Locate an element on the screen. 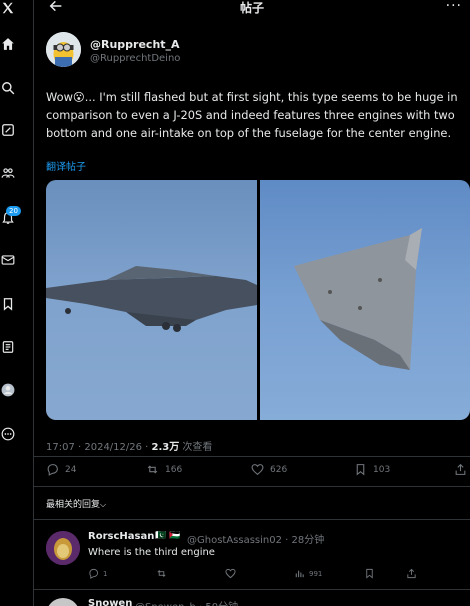 The height and width of the screenshot is (606, 470). reply-author-name: Snowen is located at coordinates (110, 602).